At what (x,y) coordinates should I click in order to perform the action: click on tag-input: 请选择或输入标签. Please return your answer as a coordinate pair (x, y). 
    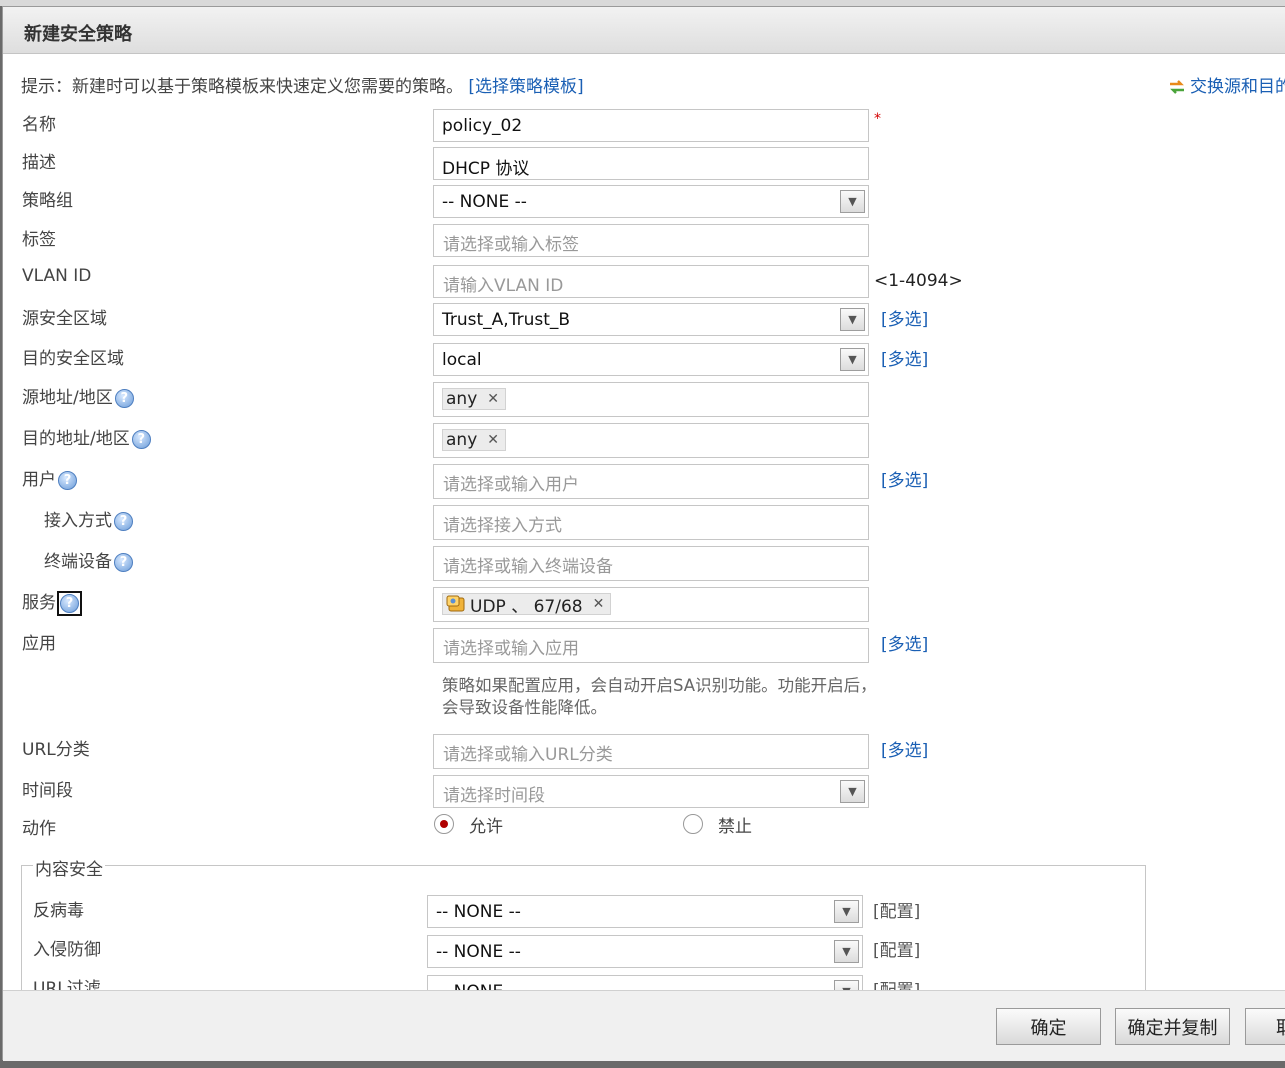
    Looking at the image, I should click on (651, 240).